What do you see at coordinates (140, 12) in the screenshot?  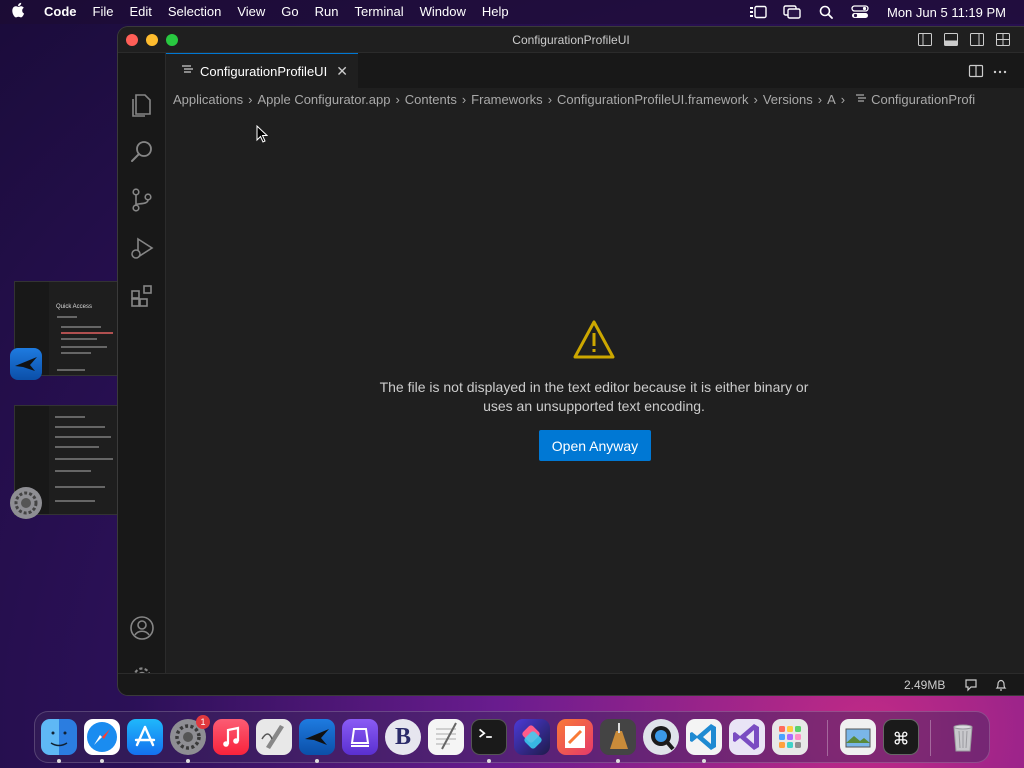 I see `menu-edit: Edit` at bounding box center [140, 12].